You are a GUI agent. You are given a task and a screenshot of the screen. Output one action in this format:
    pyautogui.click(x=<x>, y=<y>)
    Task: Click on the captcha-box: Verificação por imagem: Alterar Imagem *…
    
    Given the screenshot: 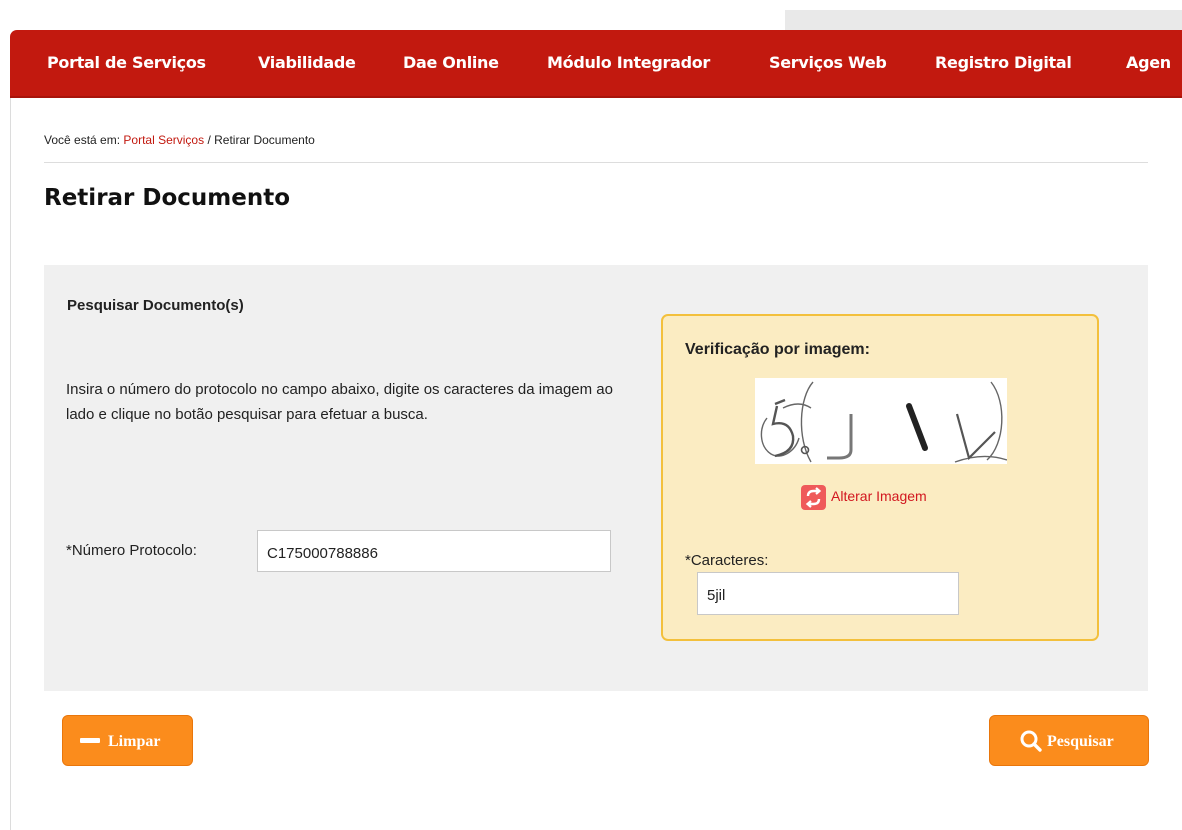 What is the action you would take?
    pyautogui.click(x=880, y=477)
    